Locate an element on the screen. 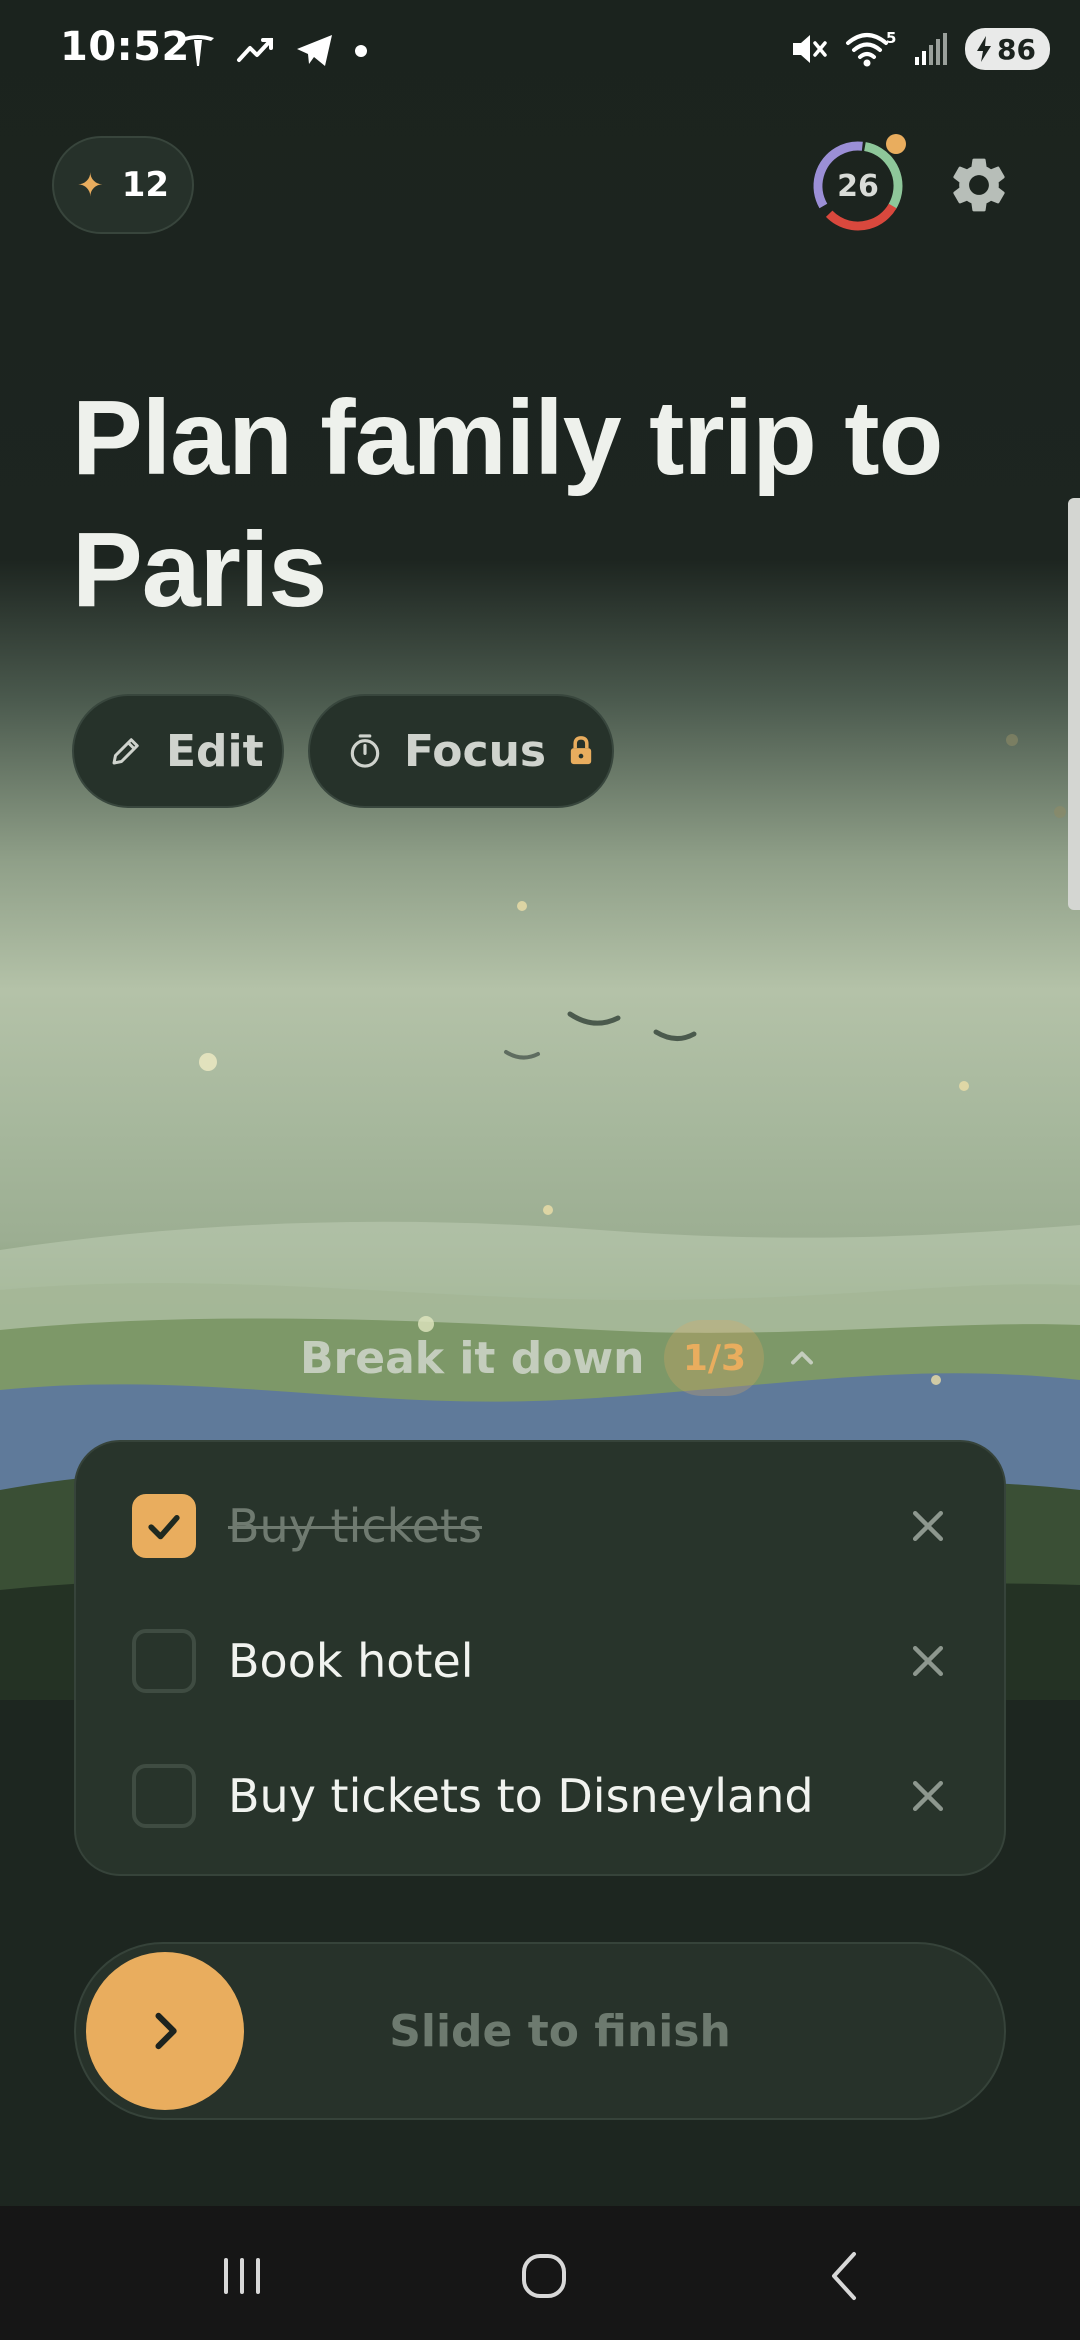  task-title: Plan family trip to Paris is located at coordinates (507, 504).